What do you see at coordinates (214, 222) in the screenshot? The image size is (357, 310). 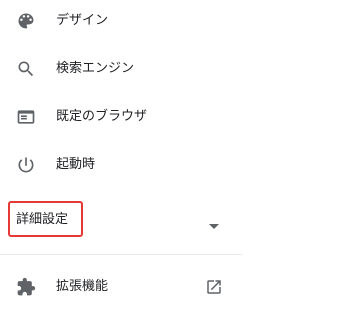 I see `chevron-down-icon` at bounding box center [214, 222].